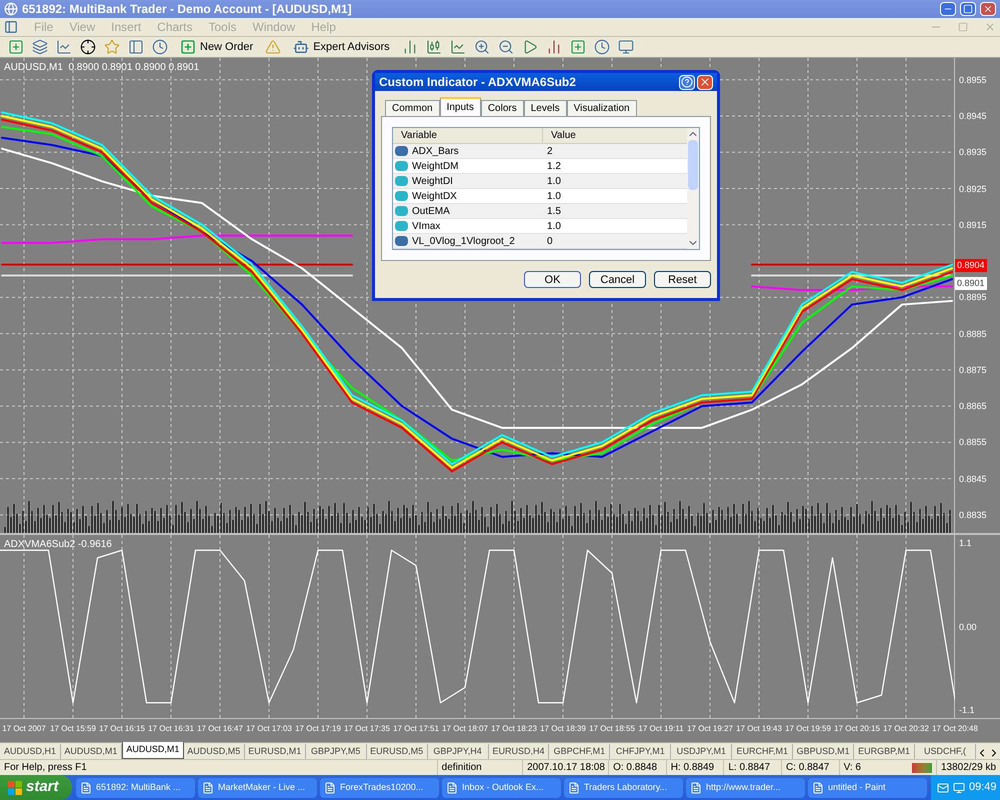 The height and width of the screenshot is (800, 1000). Describe the element at coordinates (102, 68) in the screenshot. I see `chart-header: AUDUSD,M1 0.8900 0.8901 0.8900 0.8901` at that location.